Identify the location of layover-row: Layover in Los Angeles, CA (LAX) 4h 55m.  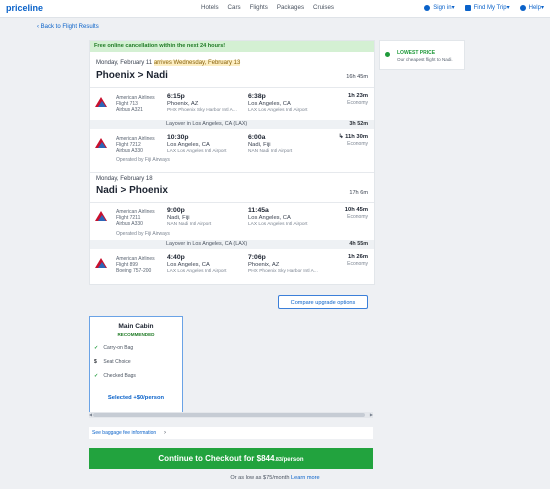
(232, 244).